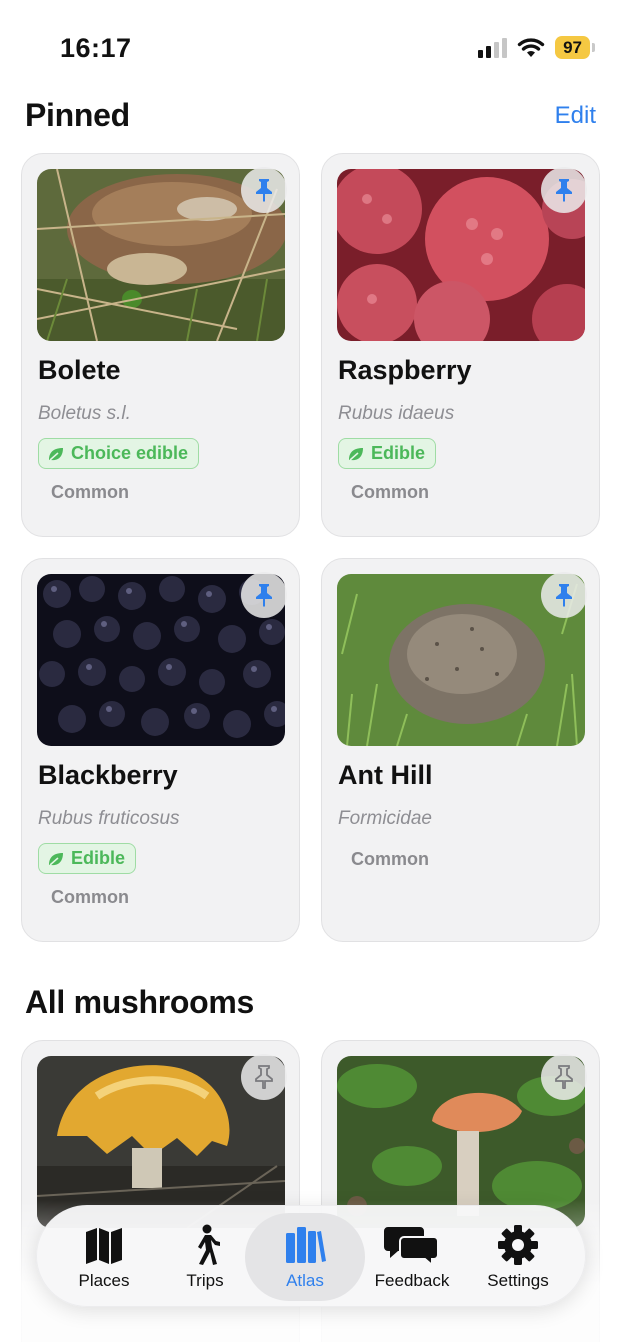  I want to click on tab-bar: Places Trips Atlas Feedback Settings, so click(311, 1256).